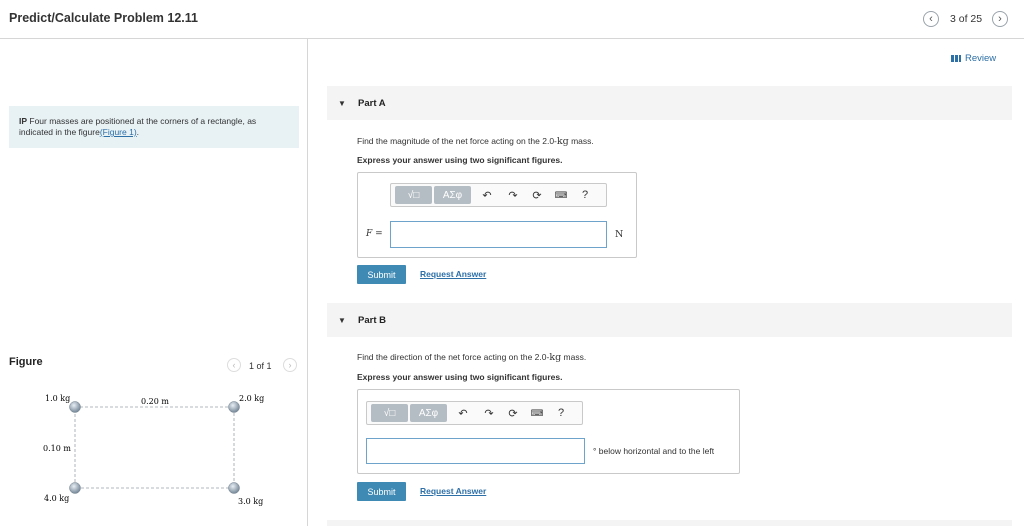  I want to click on page-title: Predict/Calculate Problem 12.11, so click(103, 18).